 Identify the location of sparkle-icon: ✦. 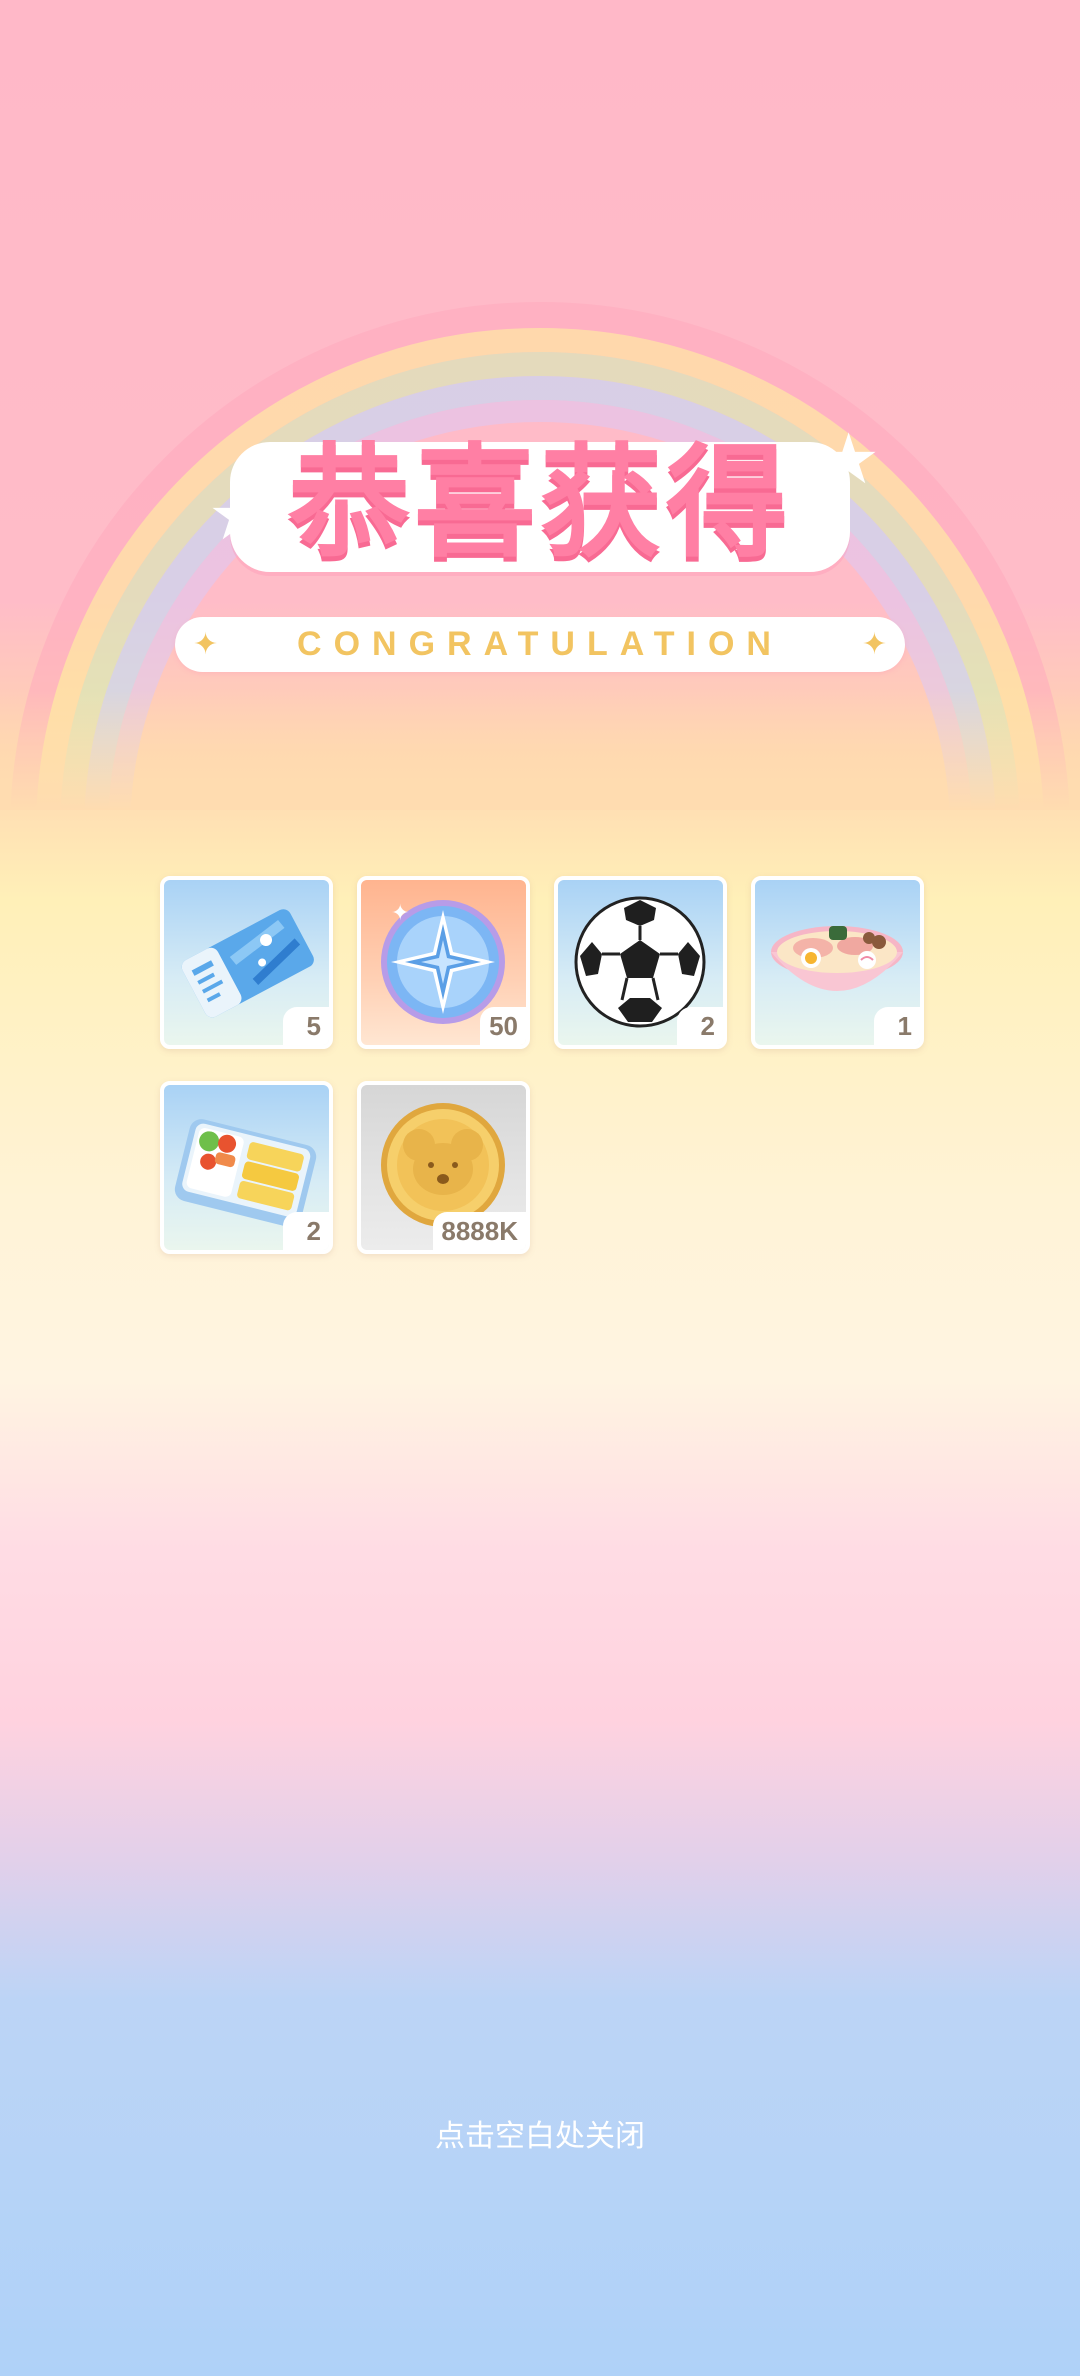
(874, 644).